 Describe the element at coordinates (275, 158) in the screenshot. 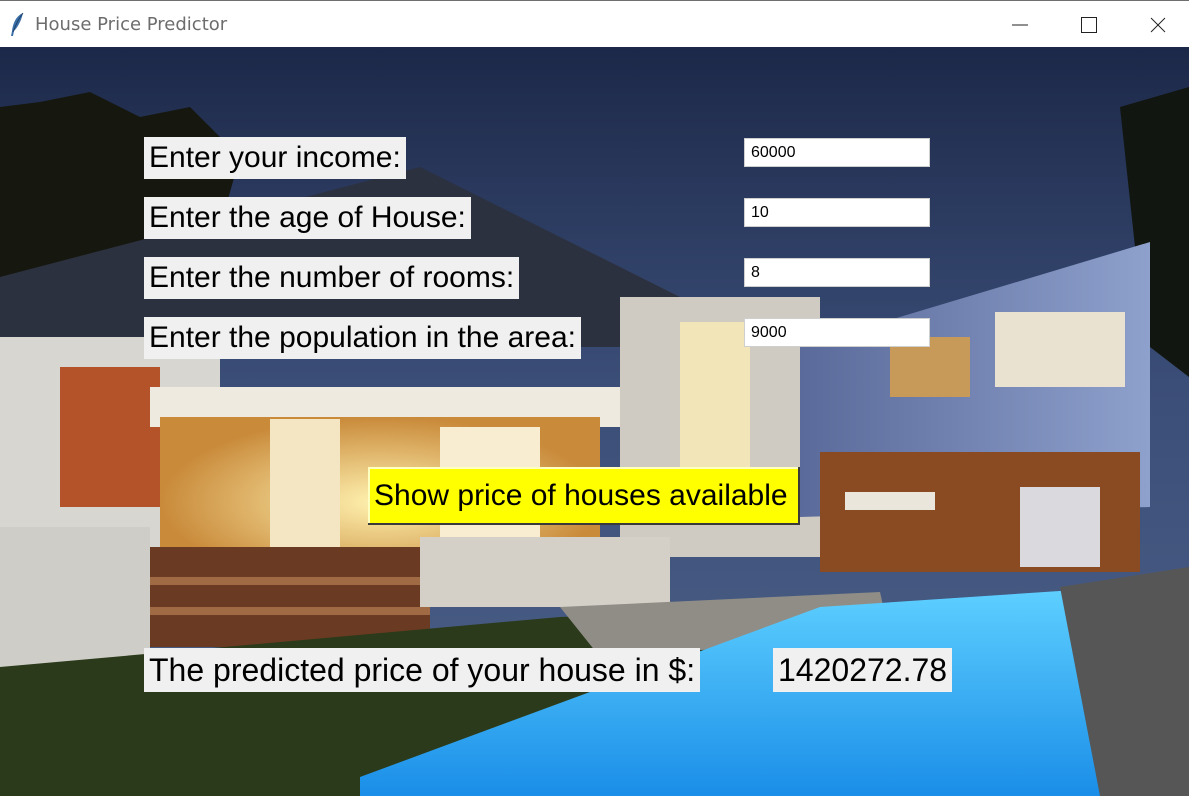

I see `income-label: Enter your income:` at that location.